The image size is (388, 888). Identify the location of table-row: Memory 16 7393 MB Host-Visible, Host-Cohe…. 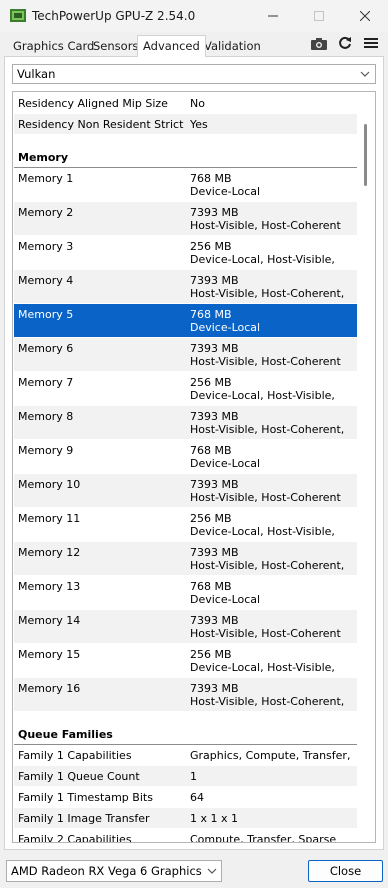
(185, 695).